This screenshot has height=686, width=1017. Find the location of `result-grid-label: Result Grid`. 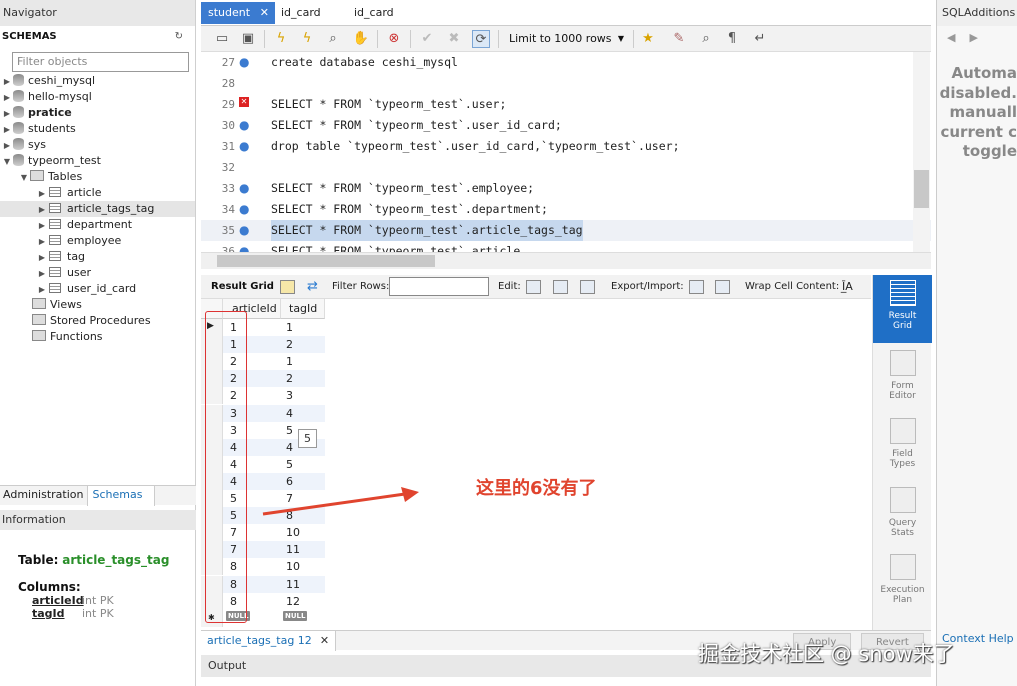

result-grid-label: Result Grid is located at coordinates (242, 287).